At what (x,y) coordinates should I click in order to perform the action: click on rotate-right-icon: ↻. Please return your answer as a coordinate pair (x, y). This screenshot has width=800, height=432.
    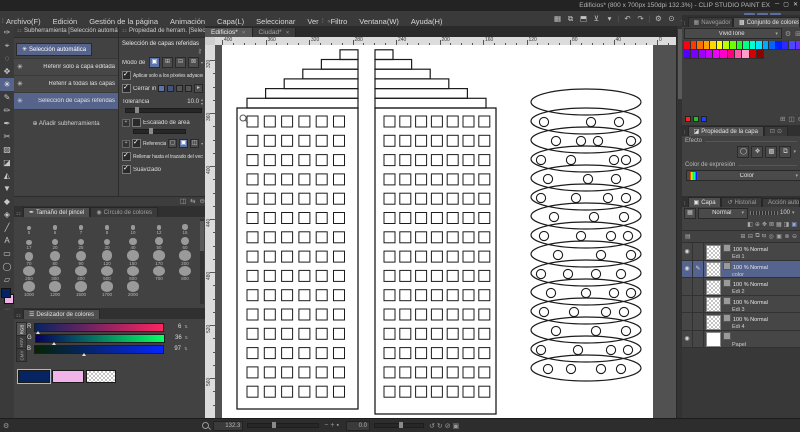
    Looking at the image, I should click on (440, 426).